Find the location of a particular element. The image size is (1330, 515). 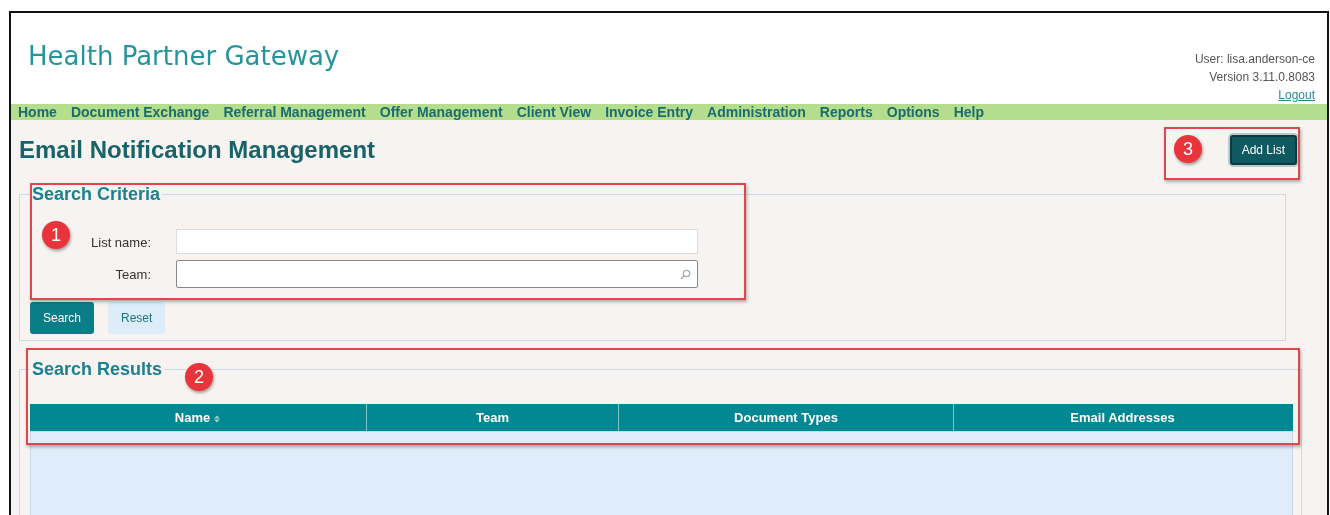

menu-item: Administration is located at coordinates (756, 112).